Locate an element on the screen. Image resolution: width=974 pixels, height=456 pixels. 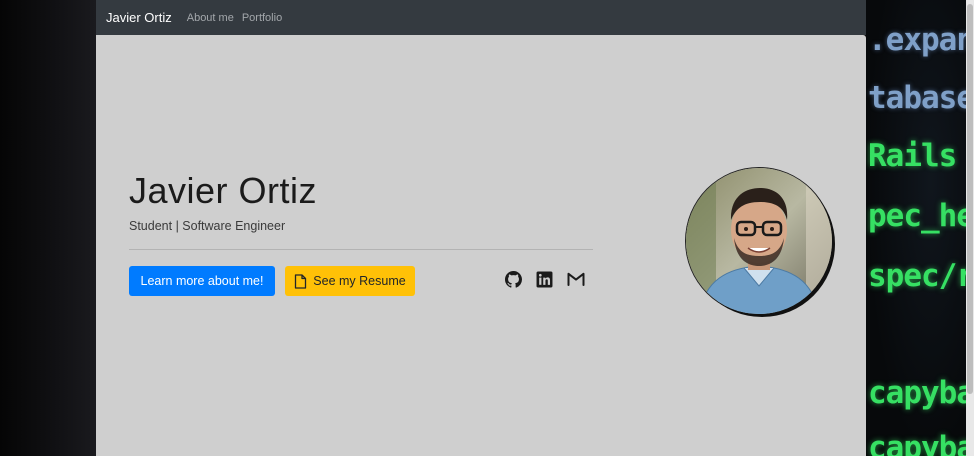
linkedin-icon is located at coordinates (544, 279).